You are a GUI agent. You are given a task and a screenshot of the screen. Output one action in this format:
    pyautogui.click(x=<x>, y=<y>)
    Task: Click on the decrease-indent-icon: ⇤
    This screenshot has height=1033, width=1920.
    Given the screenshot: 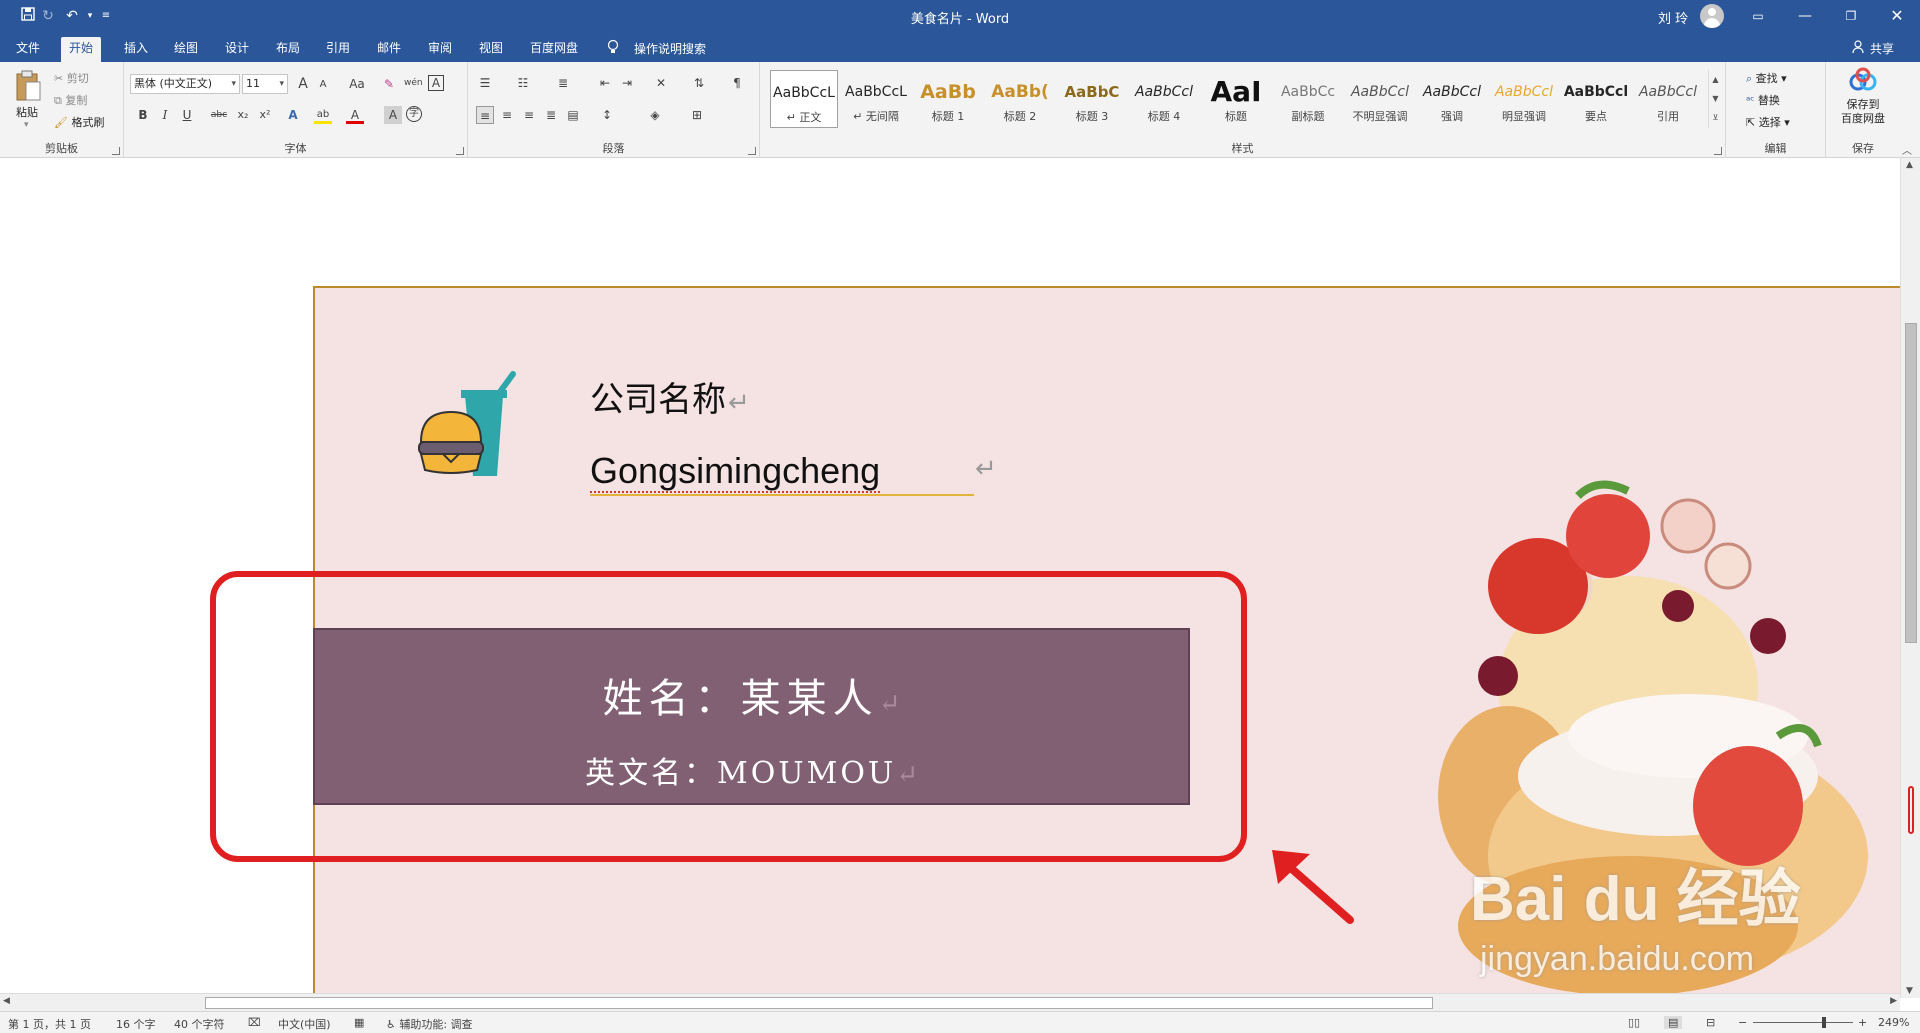 What is the action you would take?
    pyautogui.click(x=605, y=83)
    